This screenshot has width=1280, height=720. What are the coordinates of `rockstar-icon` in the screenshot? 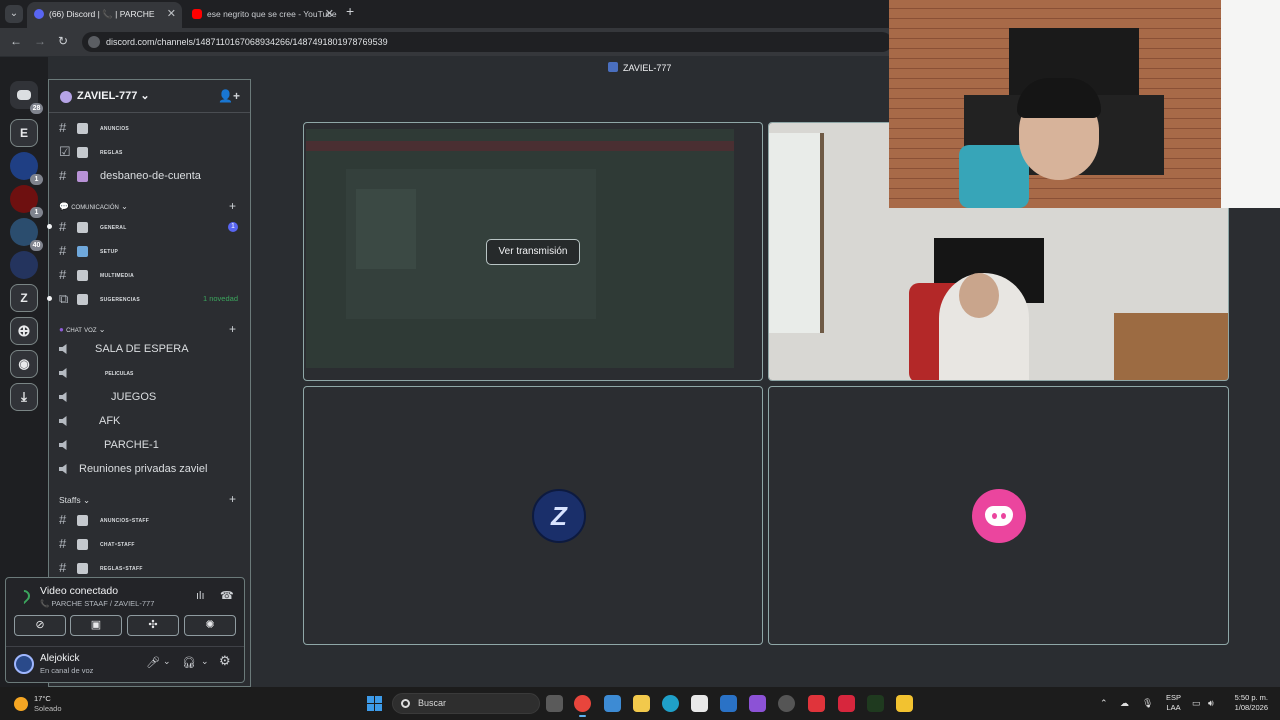 It's located at (904, 703).